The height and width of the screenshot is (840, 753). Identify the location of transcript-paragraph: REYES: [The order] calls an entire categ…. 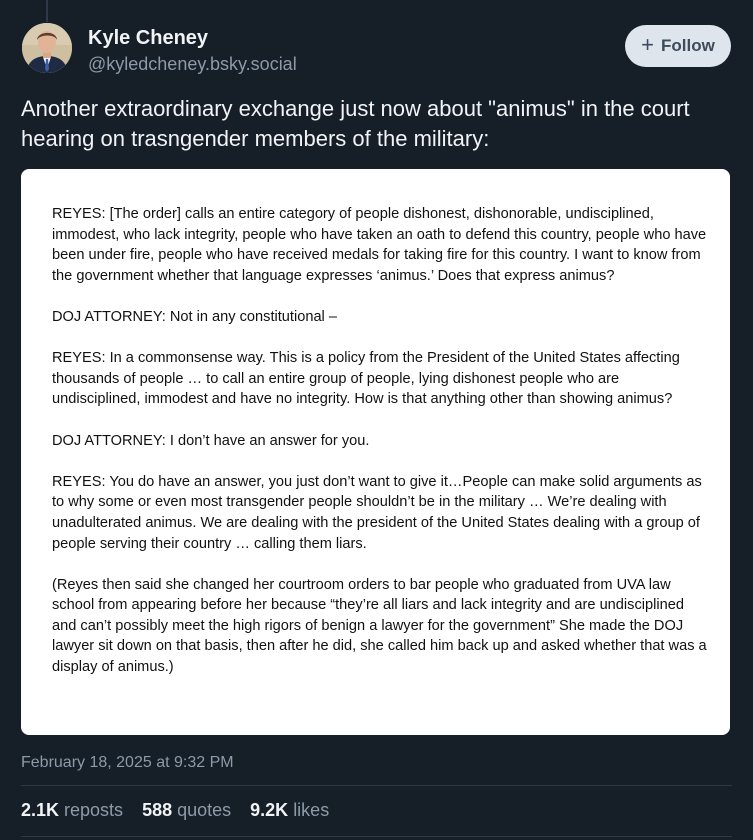
(379, 245).